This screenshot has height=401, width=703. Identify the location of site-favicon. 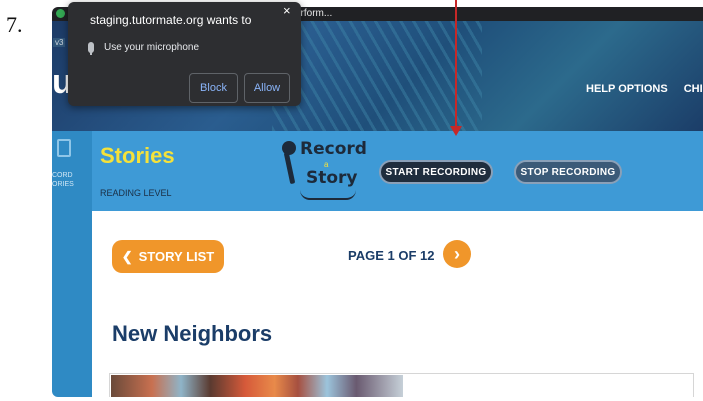
(60, 13).